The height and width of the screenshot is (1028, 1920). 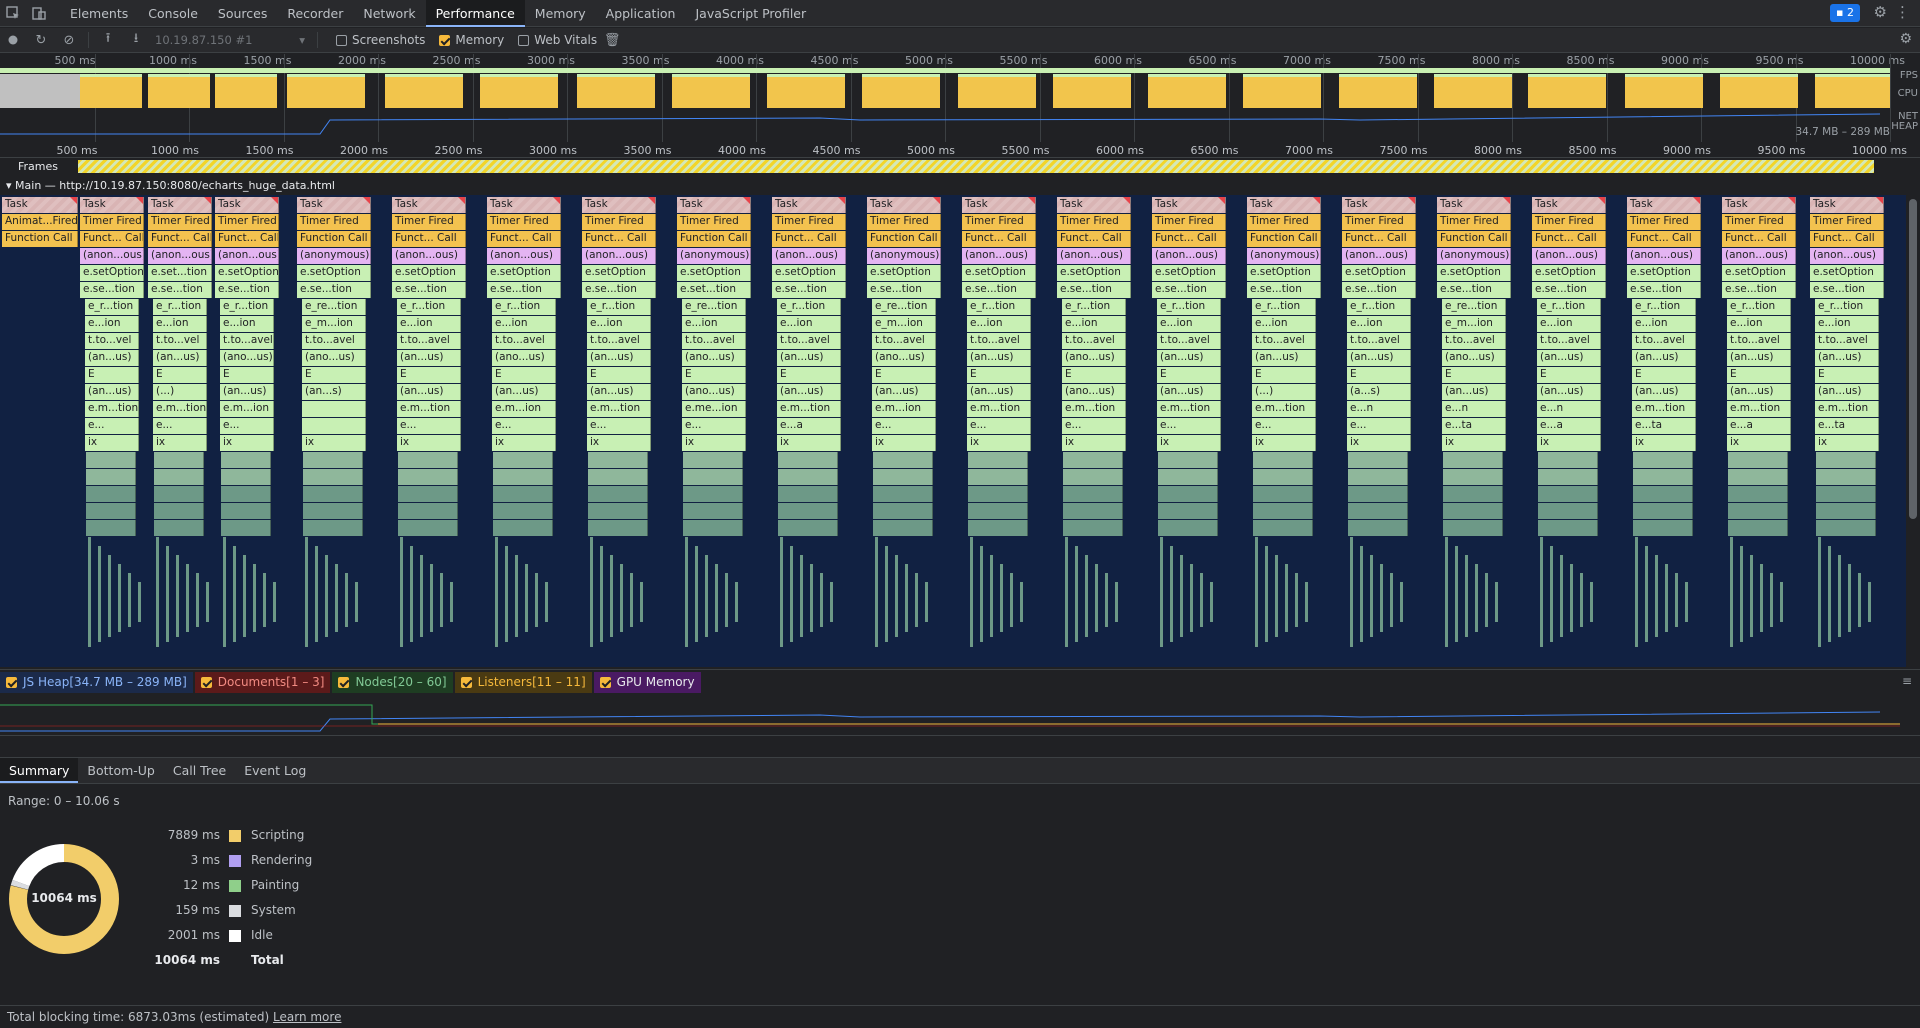 What do you see at coordinates (275, 770) in the screenshot?
I see `tab-event-log: Event Log` at bounding box center [275, 770].